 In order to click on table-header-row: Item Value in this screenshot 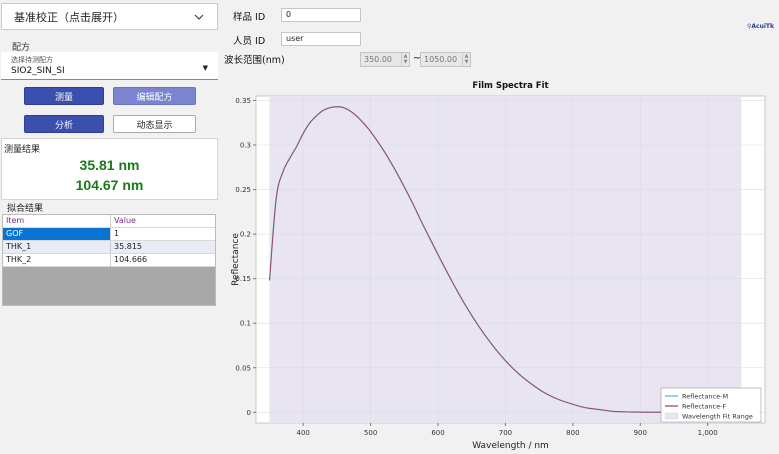, I will do `click(109, 221)`.